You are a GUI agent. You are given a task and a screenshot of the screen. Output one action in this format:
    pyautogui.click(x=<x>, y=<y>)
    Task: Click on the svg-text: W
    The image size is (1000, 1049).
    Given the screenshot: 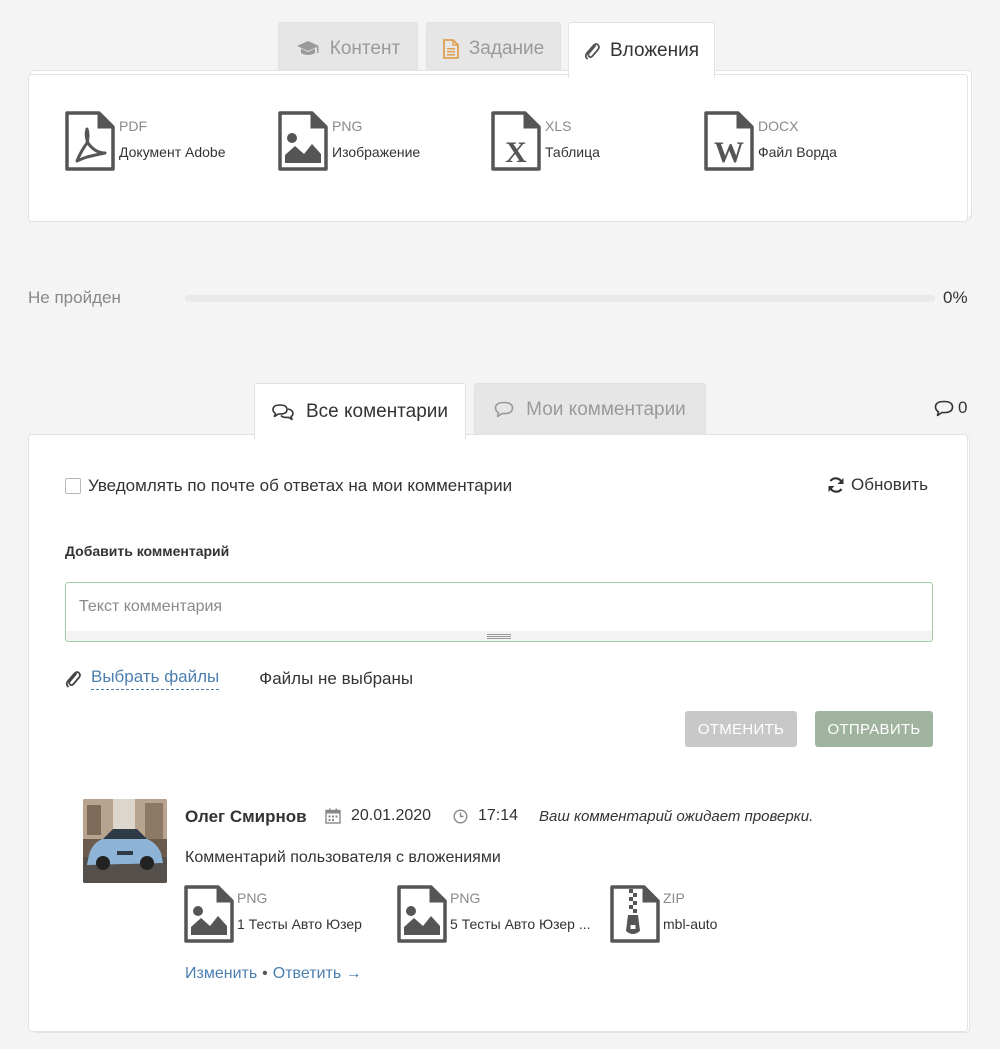 What is the action you would take?
    pyautogui.click(x=729, y=152)
    